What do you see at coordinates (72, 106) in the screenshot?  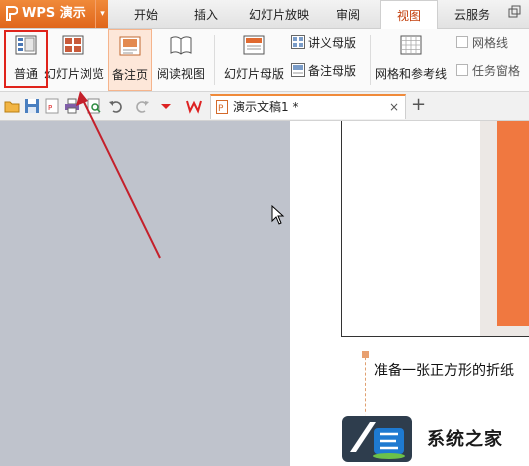 I see `print-icon` at bounding box center [72, 106].